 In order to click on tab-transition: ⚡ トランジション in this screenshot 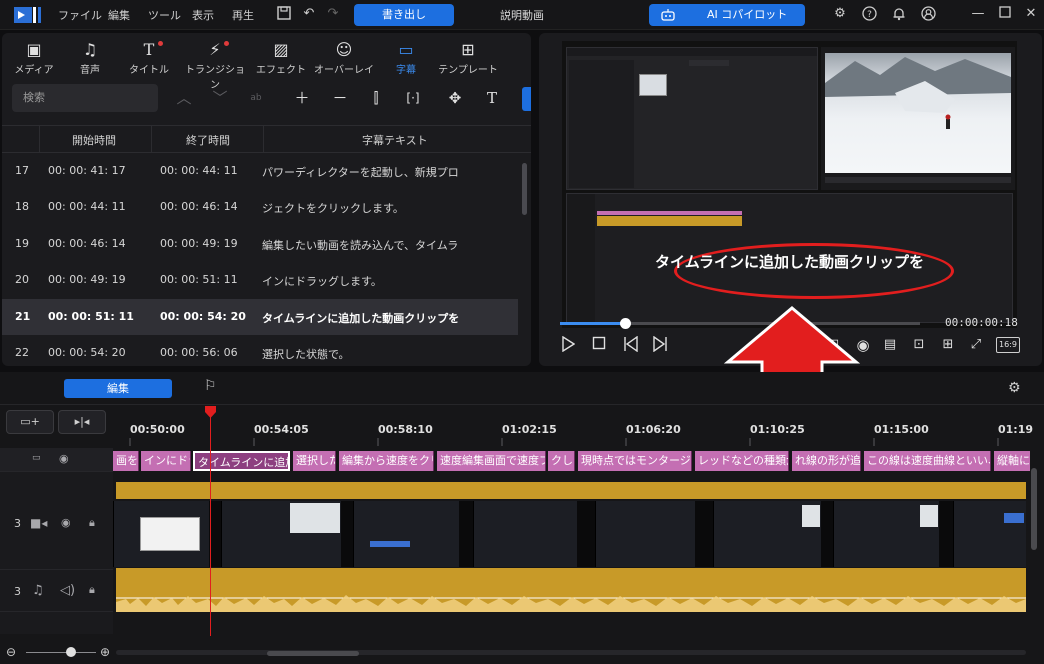, I will do `click(215, 65)`.